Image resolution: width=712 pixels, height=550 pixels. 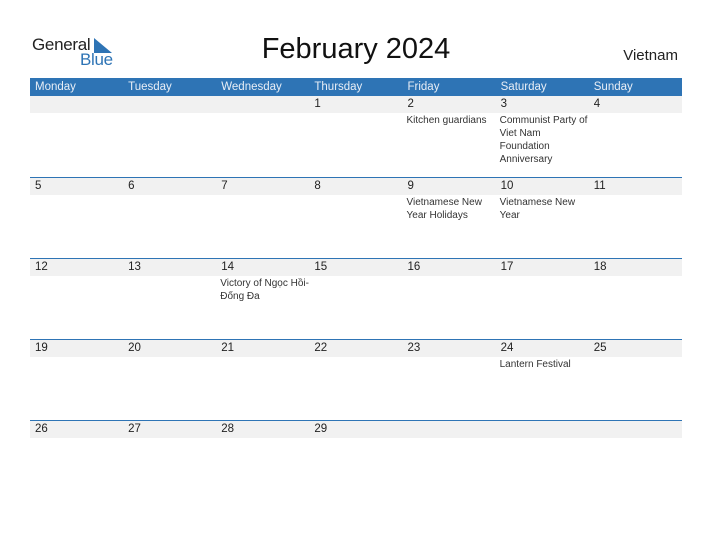 What do you see at coordinates (507, 348) in the screenshot?
I see `day-number: 24` at bounding box center [507, 348].